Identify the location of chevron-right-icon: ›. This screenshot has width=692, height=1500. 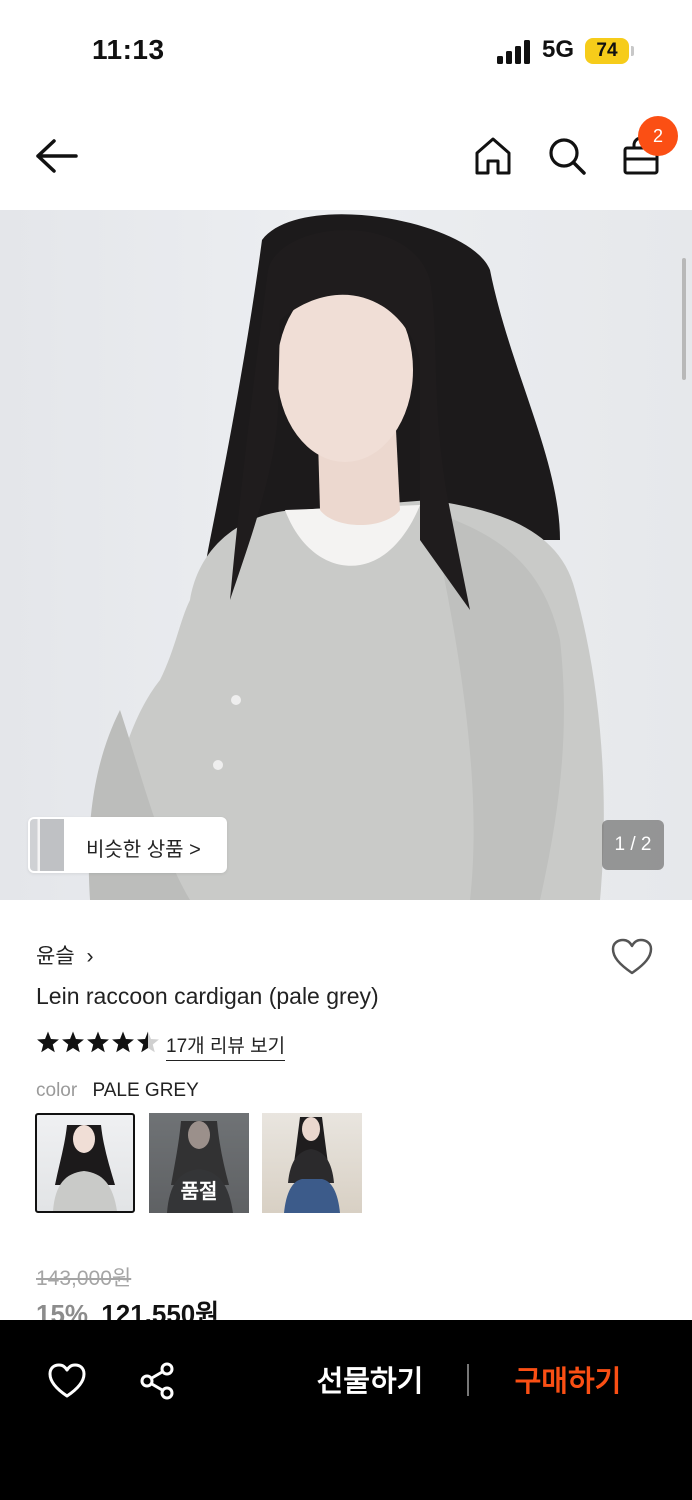
(90, 956).